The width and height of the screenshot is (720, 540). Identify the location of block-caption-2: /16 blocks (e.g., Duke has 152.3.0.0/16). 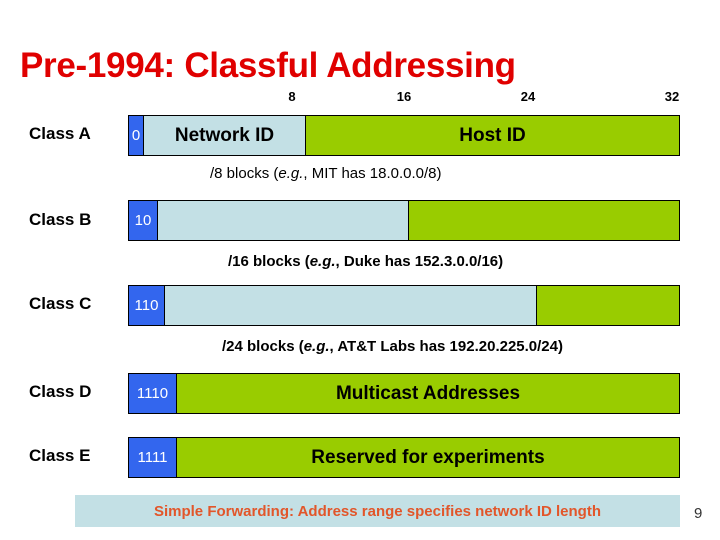
(365, 261).